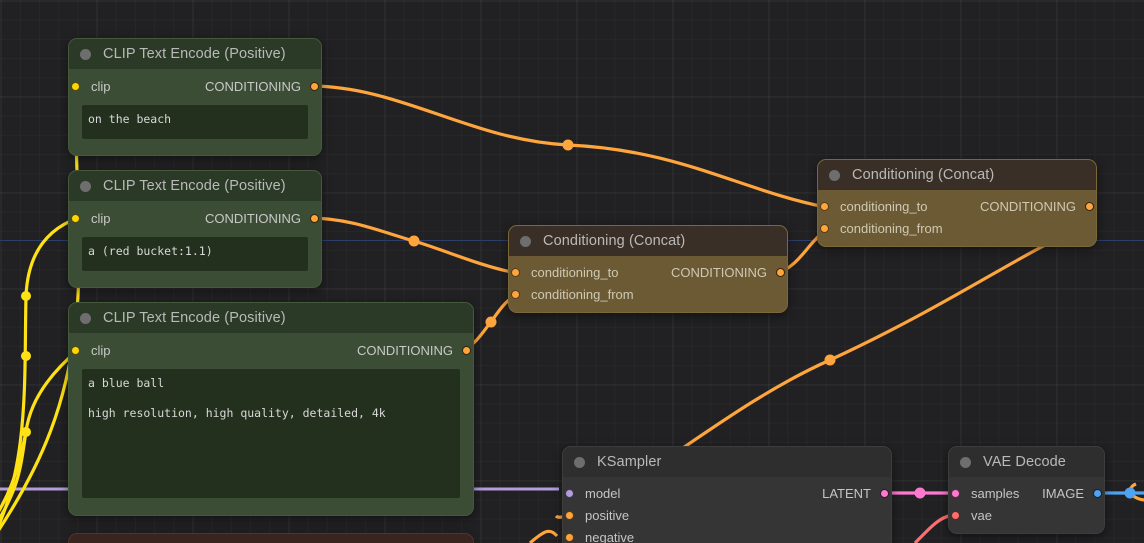 This screenshot has height=543, width=1144. Describe the element at coordinates (603, 493) in the screenshot. I see `input-label-model: model` at that location.